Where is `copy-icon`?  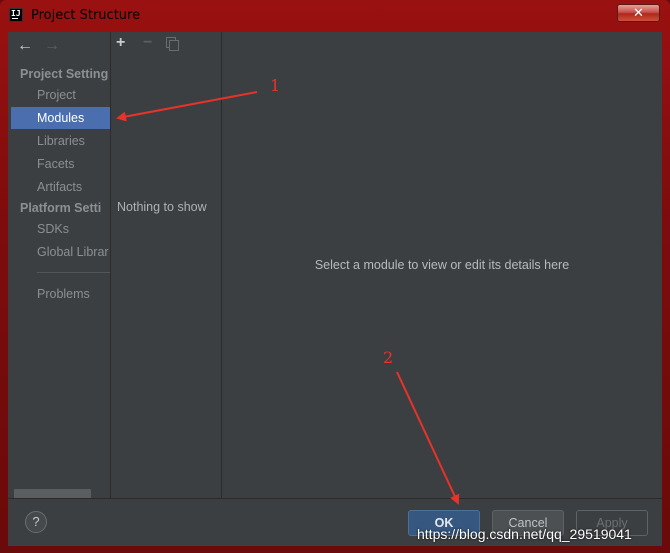
copy-icon is located at coordinates (172, 44).